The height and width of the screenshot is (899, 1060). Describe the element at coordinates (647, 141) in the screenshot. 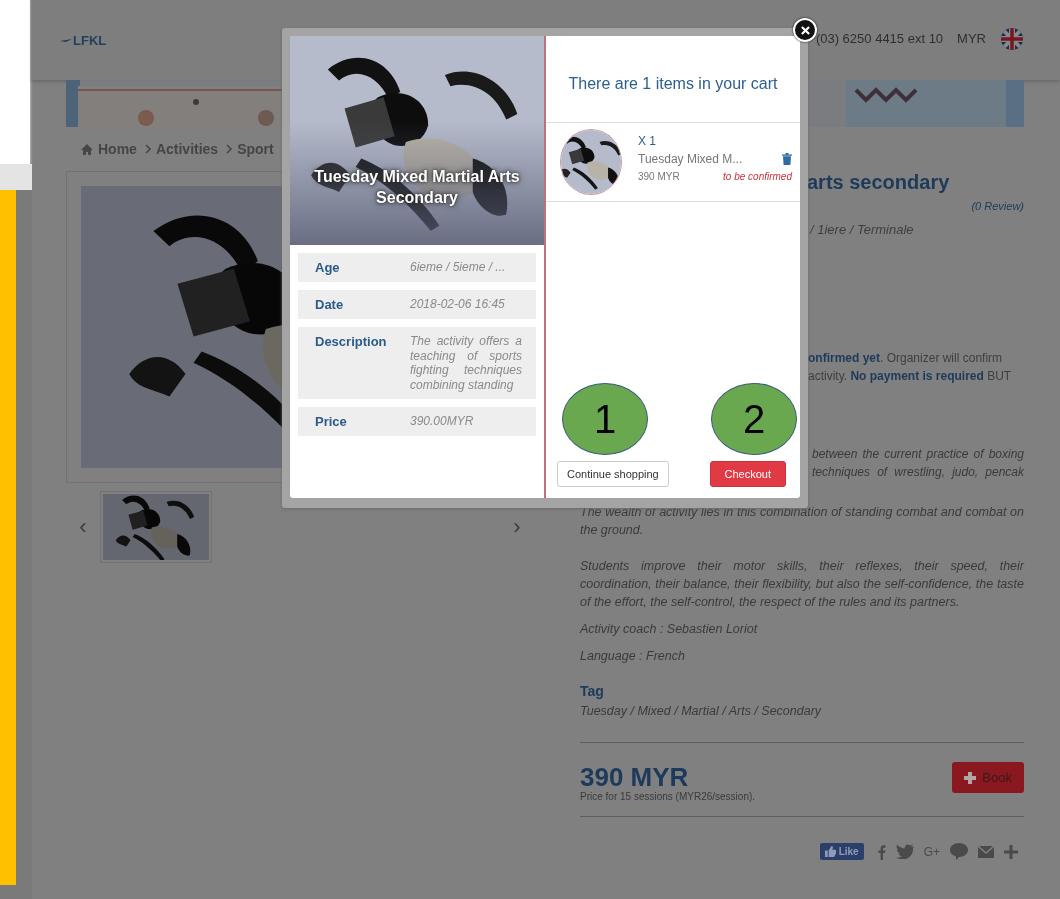

I see `item-quantity: X 1` at that location.